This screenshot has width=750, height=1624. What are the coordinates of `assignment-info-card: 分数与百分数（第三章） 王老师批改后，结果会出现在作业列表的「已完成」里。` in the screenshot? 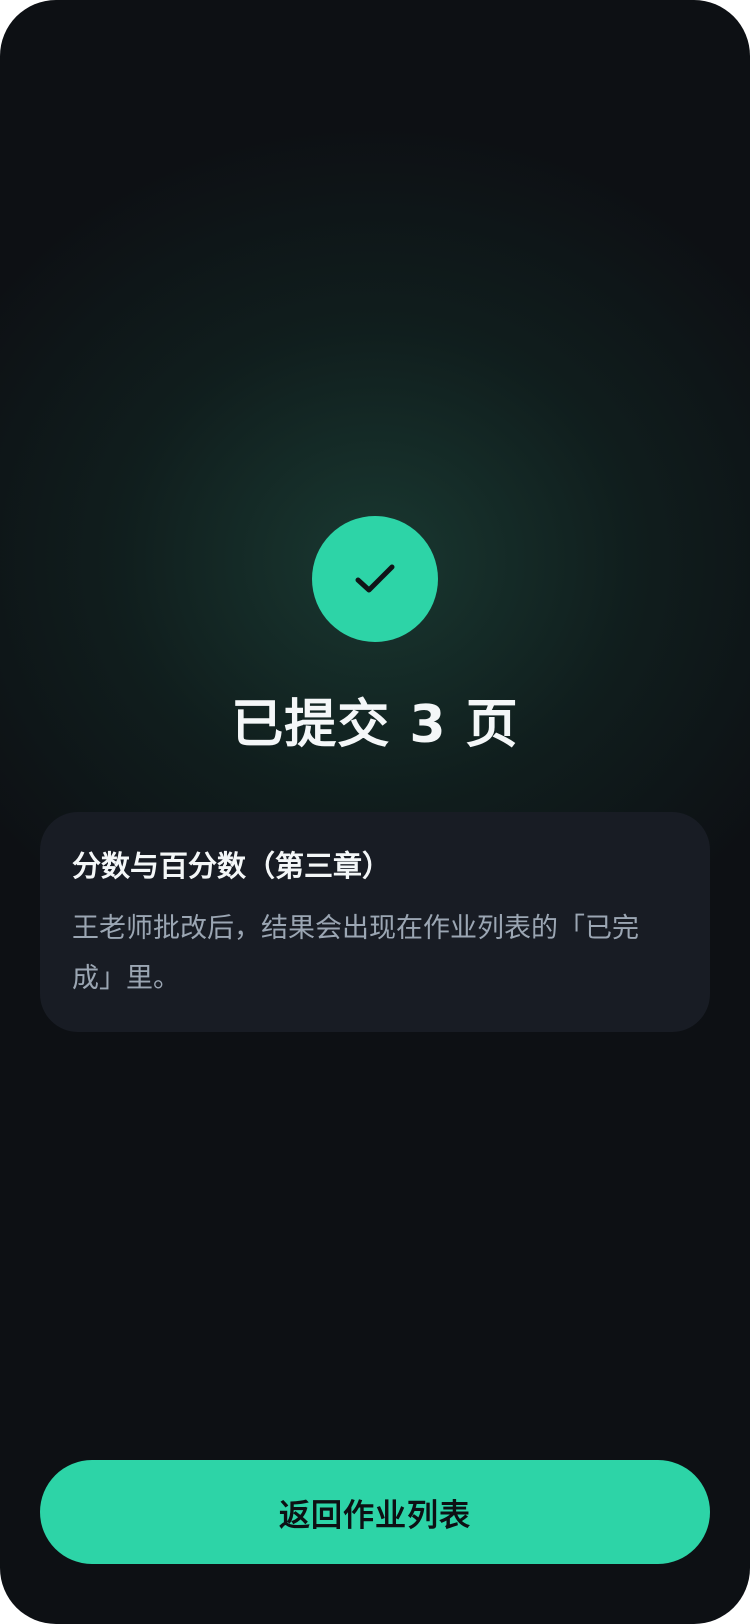 It's located at (375, 922).